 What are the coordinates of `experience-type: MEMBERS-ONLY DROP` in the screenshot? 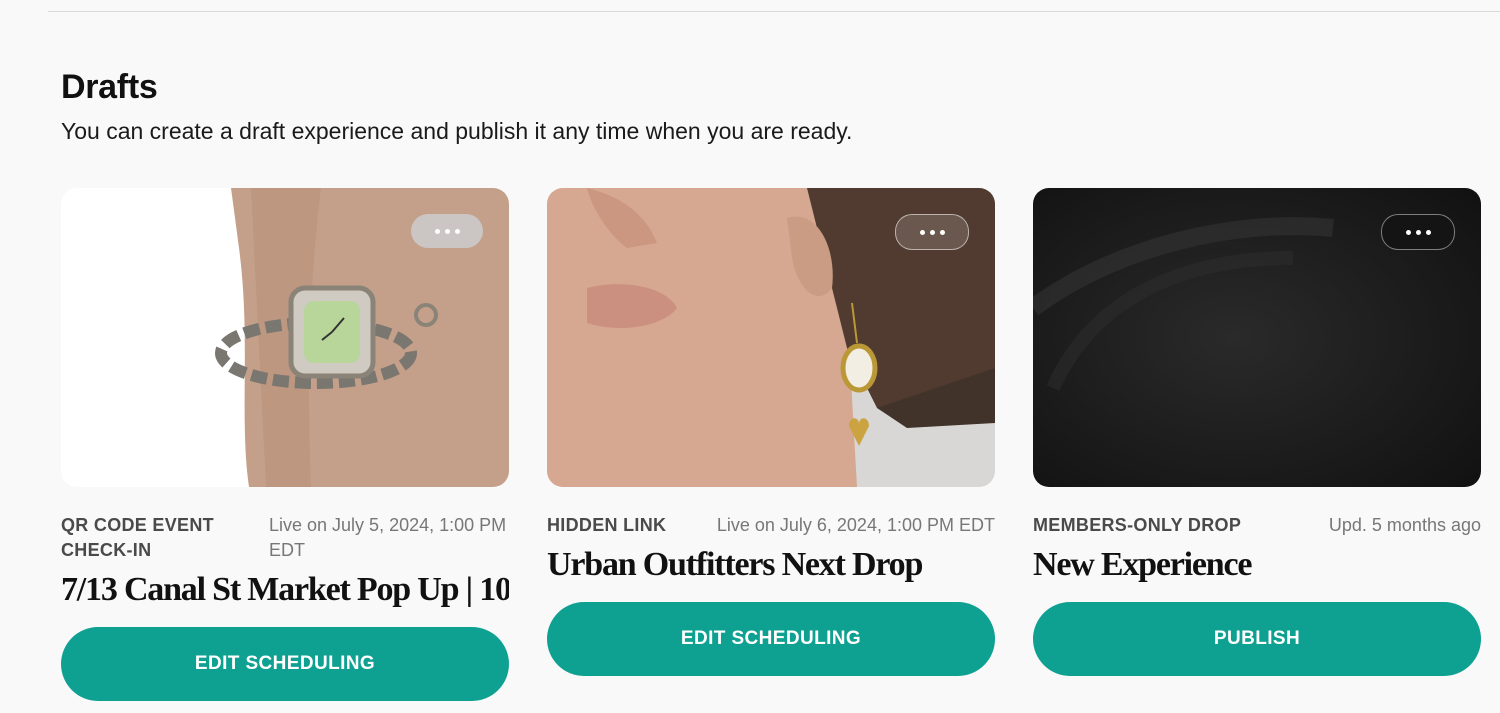 It's located at (1137, 525).